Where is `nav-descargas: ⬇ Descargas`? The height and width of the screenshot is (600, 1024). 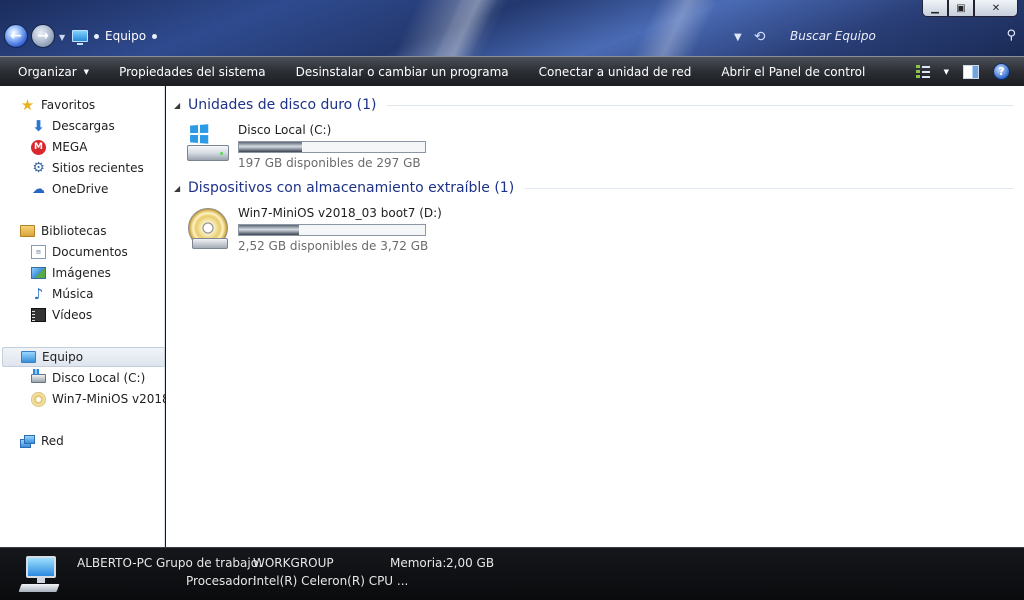
nav-descargas: ⬇ Descargas is located at coordinates (98, 126).